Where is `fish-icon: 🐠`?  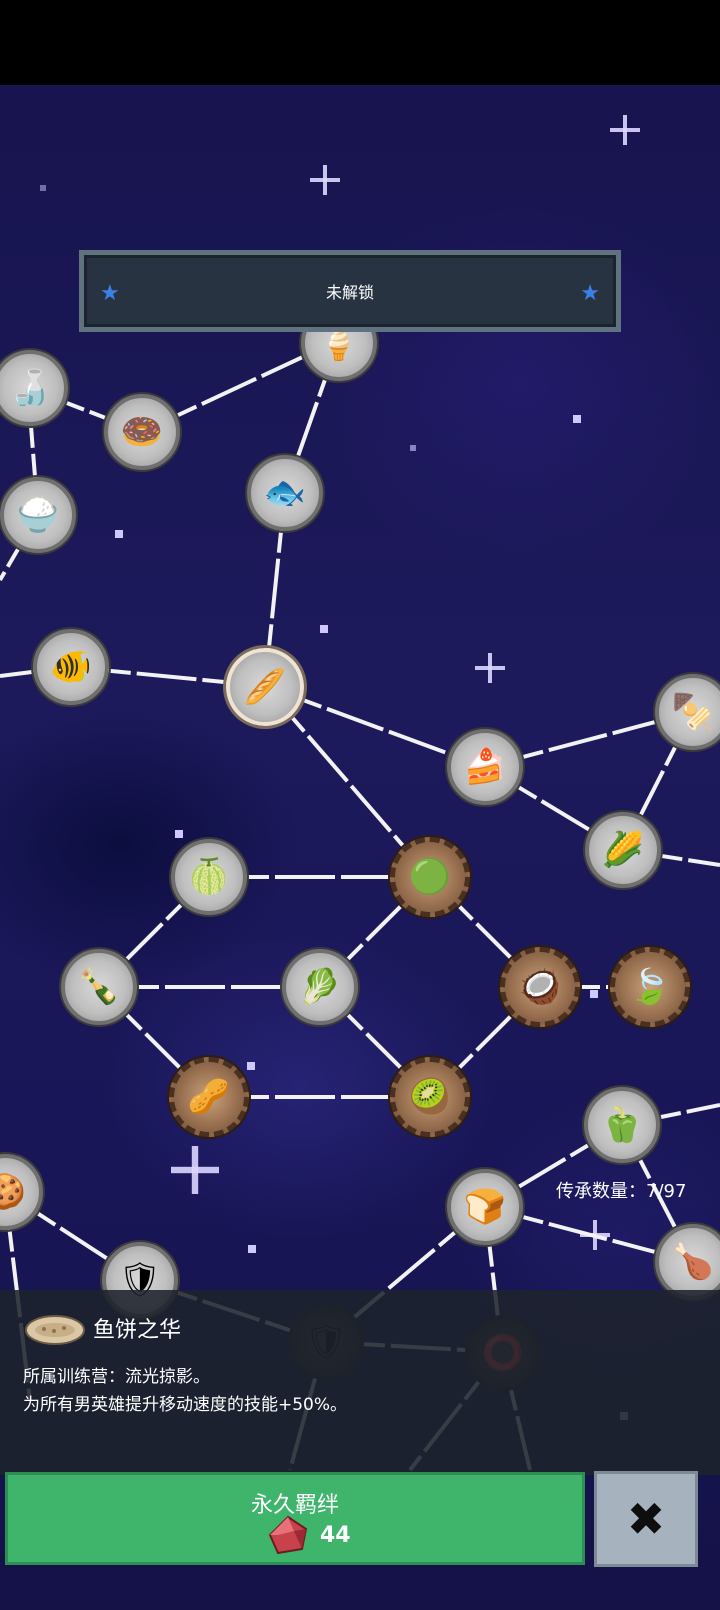
fish-icon: 🐠 is located at coordinates (71, 667).